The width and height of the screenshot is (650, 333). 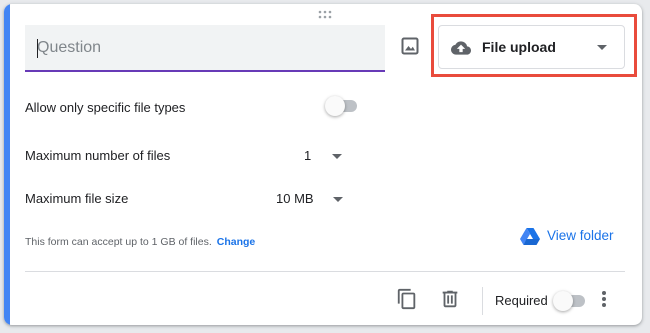 What do you see at coordinates (77, 198) in the screenshot?
I see `max-file-size-label: Maximum file size` at bounding box center [77, 198].